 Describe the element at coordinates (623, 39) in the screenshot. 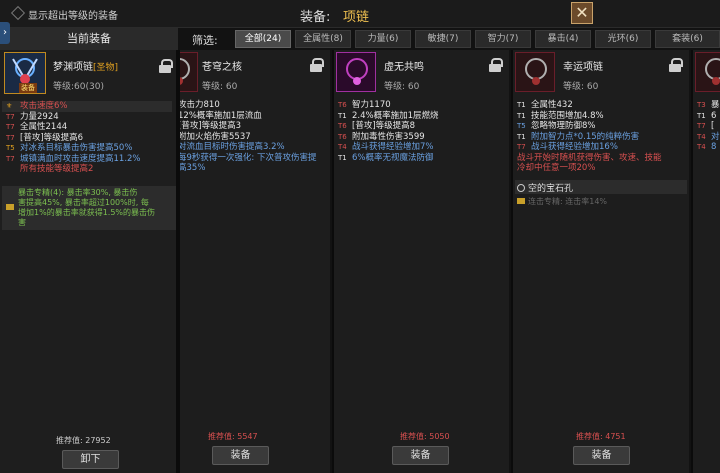

I see `filter-tab: 光环(6)` at that location.